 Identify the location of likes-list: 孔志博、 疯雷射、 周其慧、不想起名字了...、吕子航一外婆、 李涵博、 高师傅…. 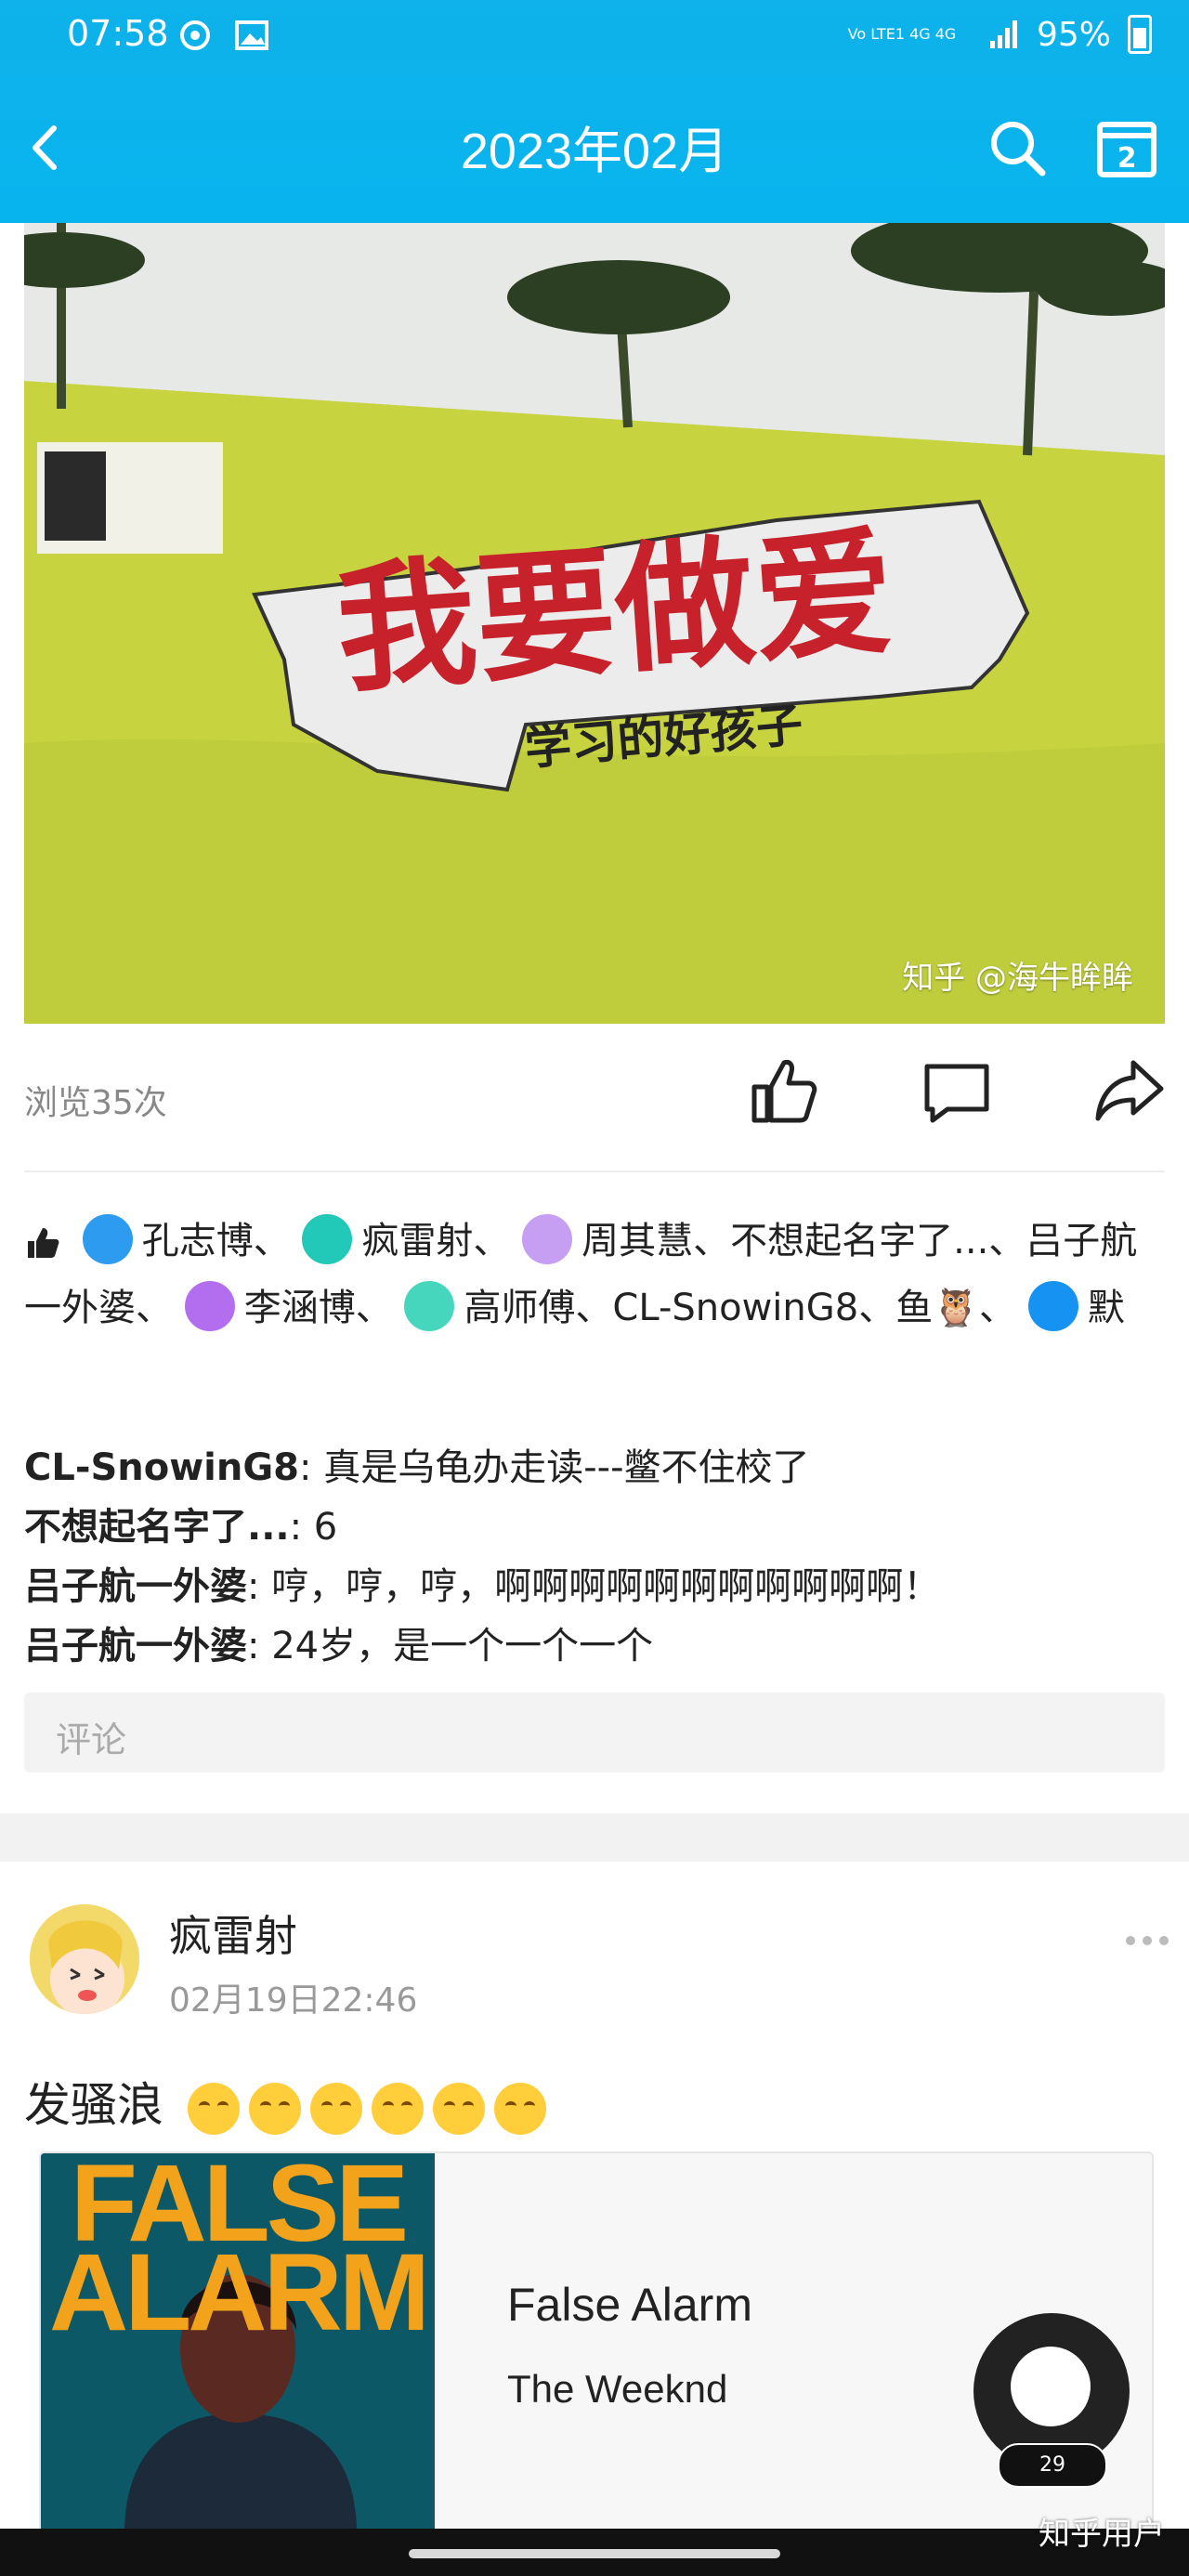
(594, 1274).